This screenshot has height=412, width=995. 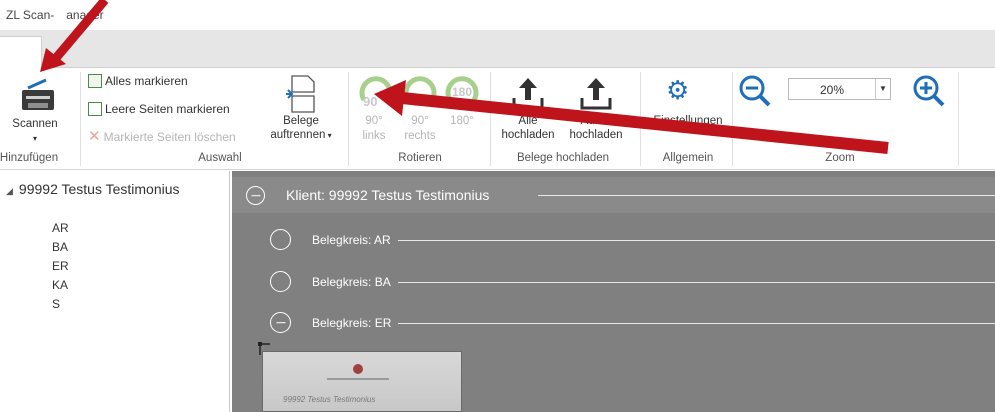 What do you see at coordinates (882, 89) in the screenshot?
I see `chevron-down-icon: ▼` at bounding box center [882, 89].